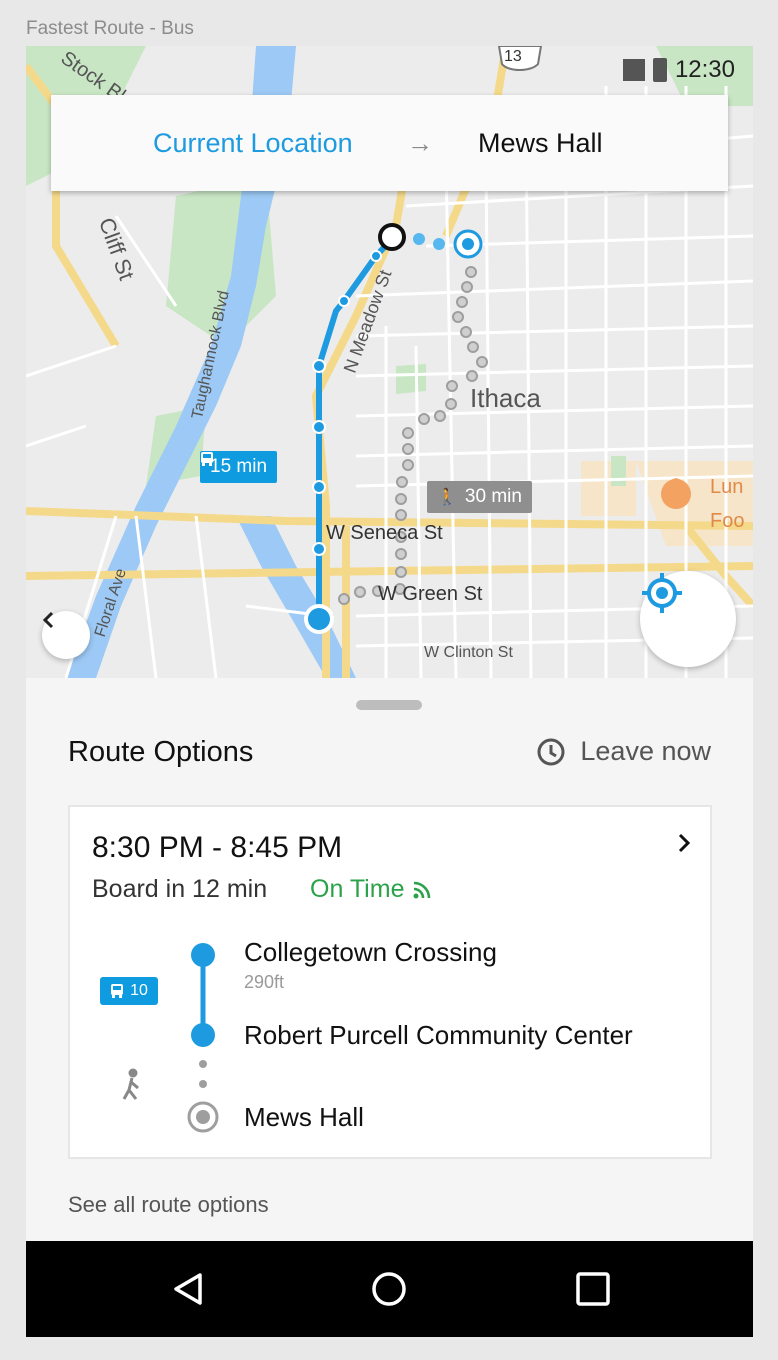  What do you see at coordinates (304, 1117) in the screenshot?
I see `destination-stop: Mews Hall` at bounding box center [304, 1117].